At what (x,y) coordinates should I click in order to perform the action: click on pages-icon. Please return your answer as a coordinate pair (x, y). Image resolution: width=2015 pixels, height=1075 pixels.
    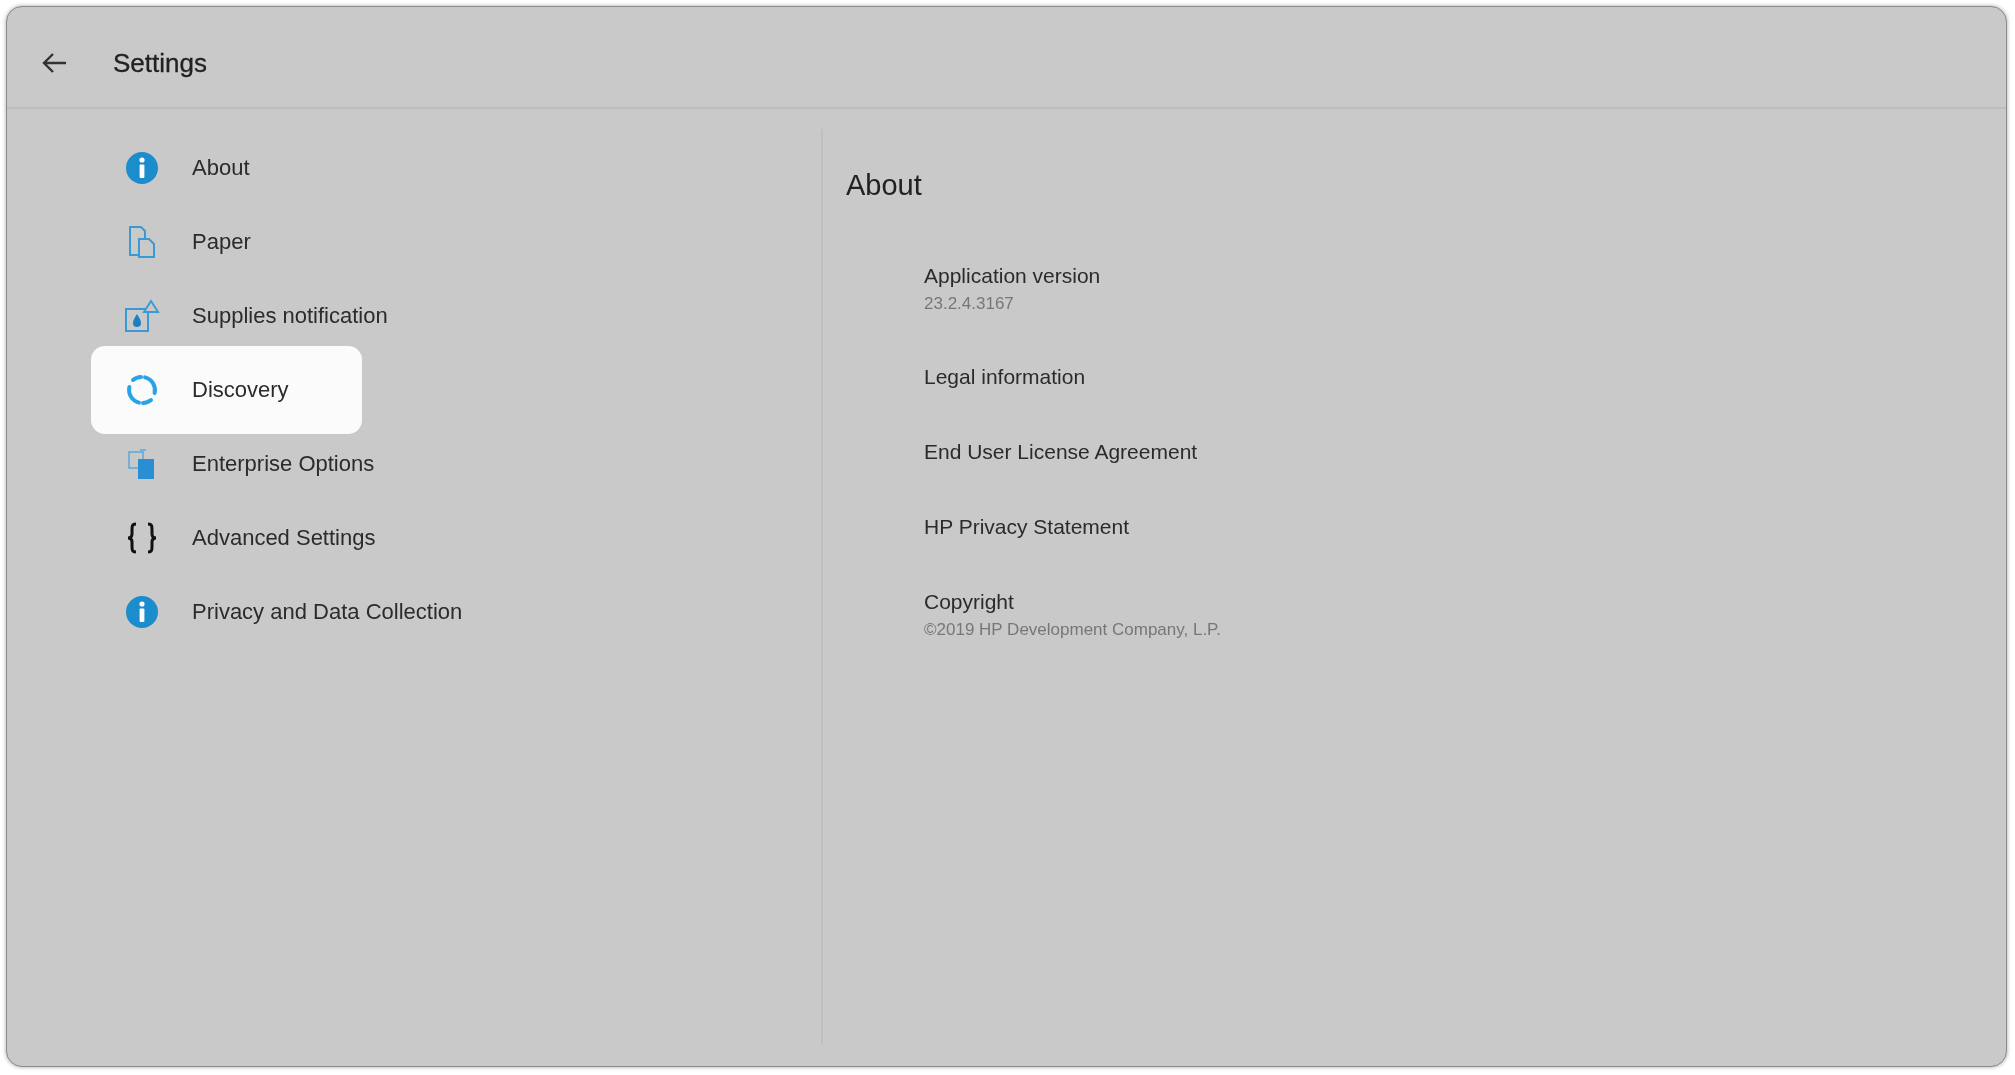
    Looking at the image, I should click on (142, 242).